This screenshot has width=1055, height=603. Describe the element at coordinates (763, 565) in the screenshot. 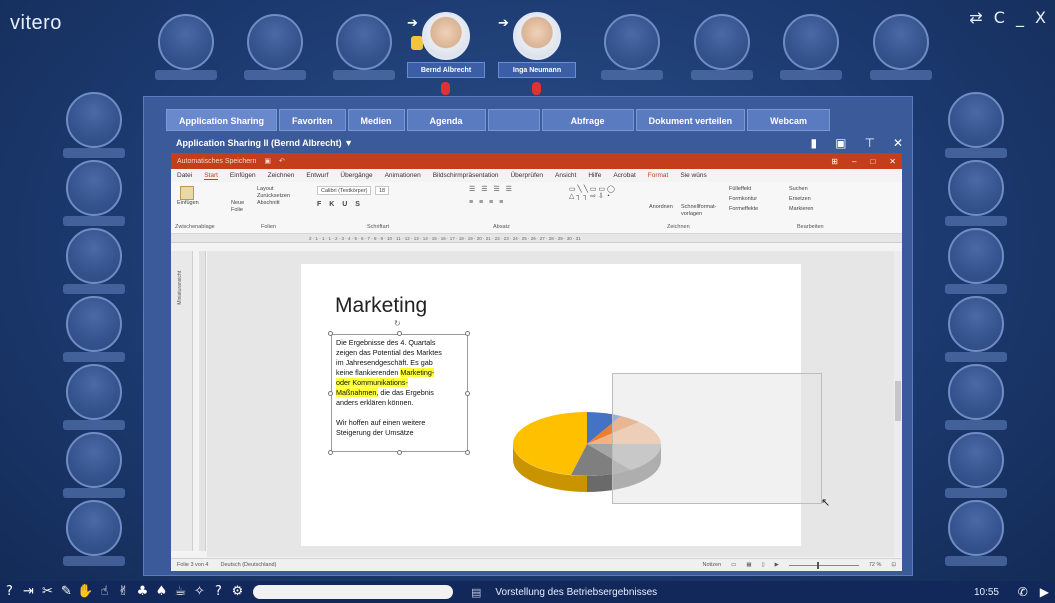

I see `reading-view-icon: ▯` at that location.